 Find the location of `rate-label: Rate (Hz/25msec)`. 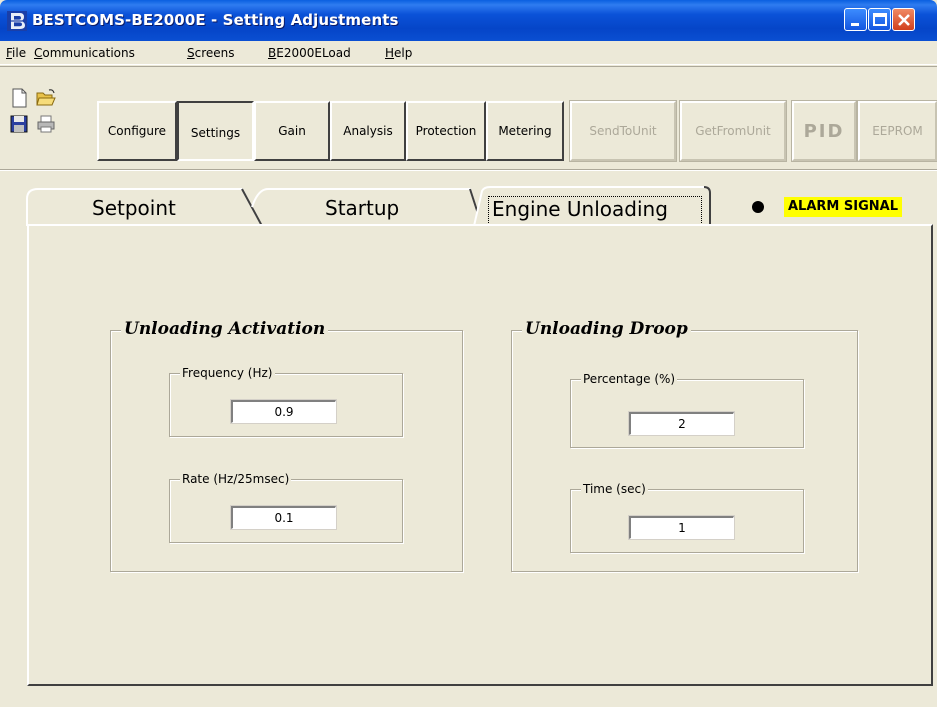

rate-label: Rate (Hz/25msec) is located at coordinates (236, 479).